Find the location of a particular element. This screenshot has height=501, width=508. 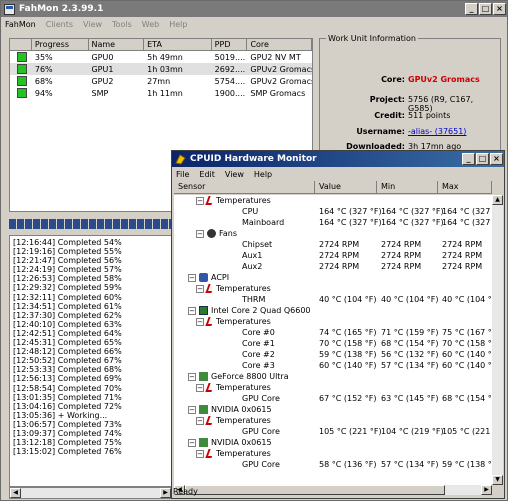

sensor-label: GPU Core is located at coordinates (261, 464).